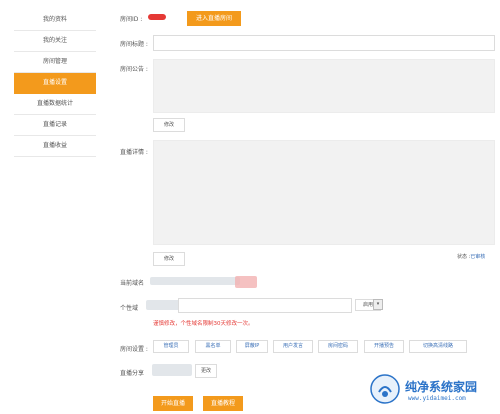 This screenshot has height=414, width=500. What do you see at coordinates (55, 20) in the screenshot?
I see `sidebar-item-profile: 我的资料` at bounding box center [55, 20].